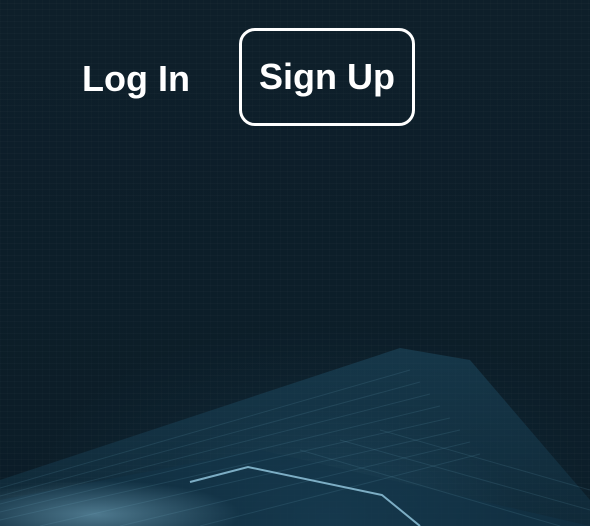 The height and width of the screenshot is (526, 590). What do you see at coordinates (136, 79) in the screenshot?
I see `login-link: Log In` at bounding box center [136, 79].